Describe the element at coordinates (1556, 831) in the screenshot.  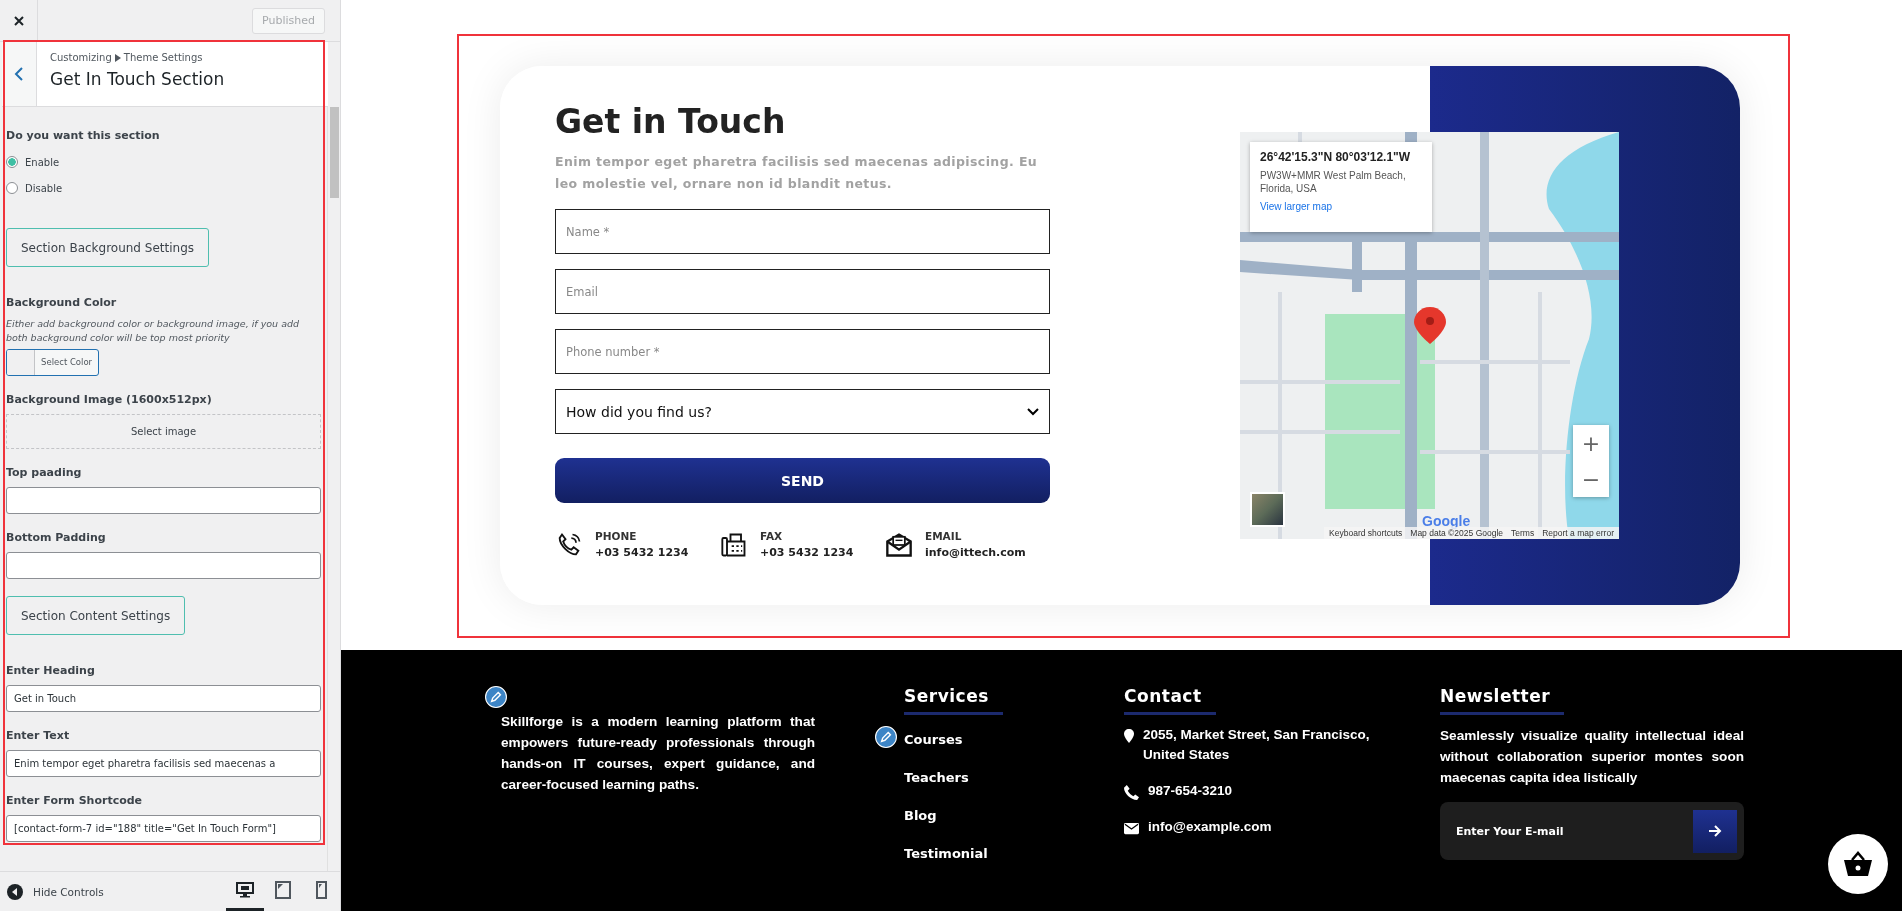
I see `newsletter-input: Enter Your E-mail` at that location.